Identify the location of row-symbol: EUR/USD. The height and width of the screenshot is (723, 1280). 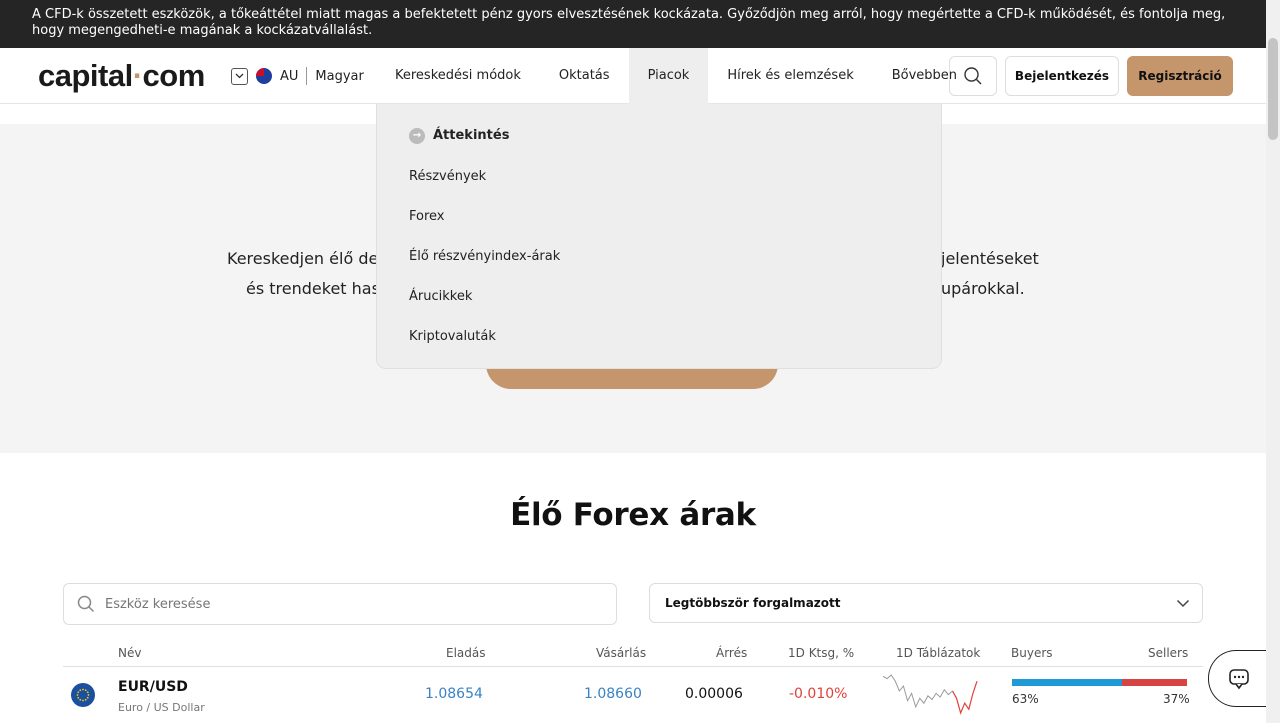
(153, 687).